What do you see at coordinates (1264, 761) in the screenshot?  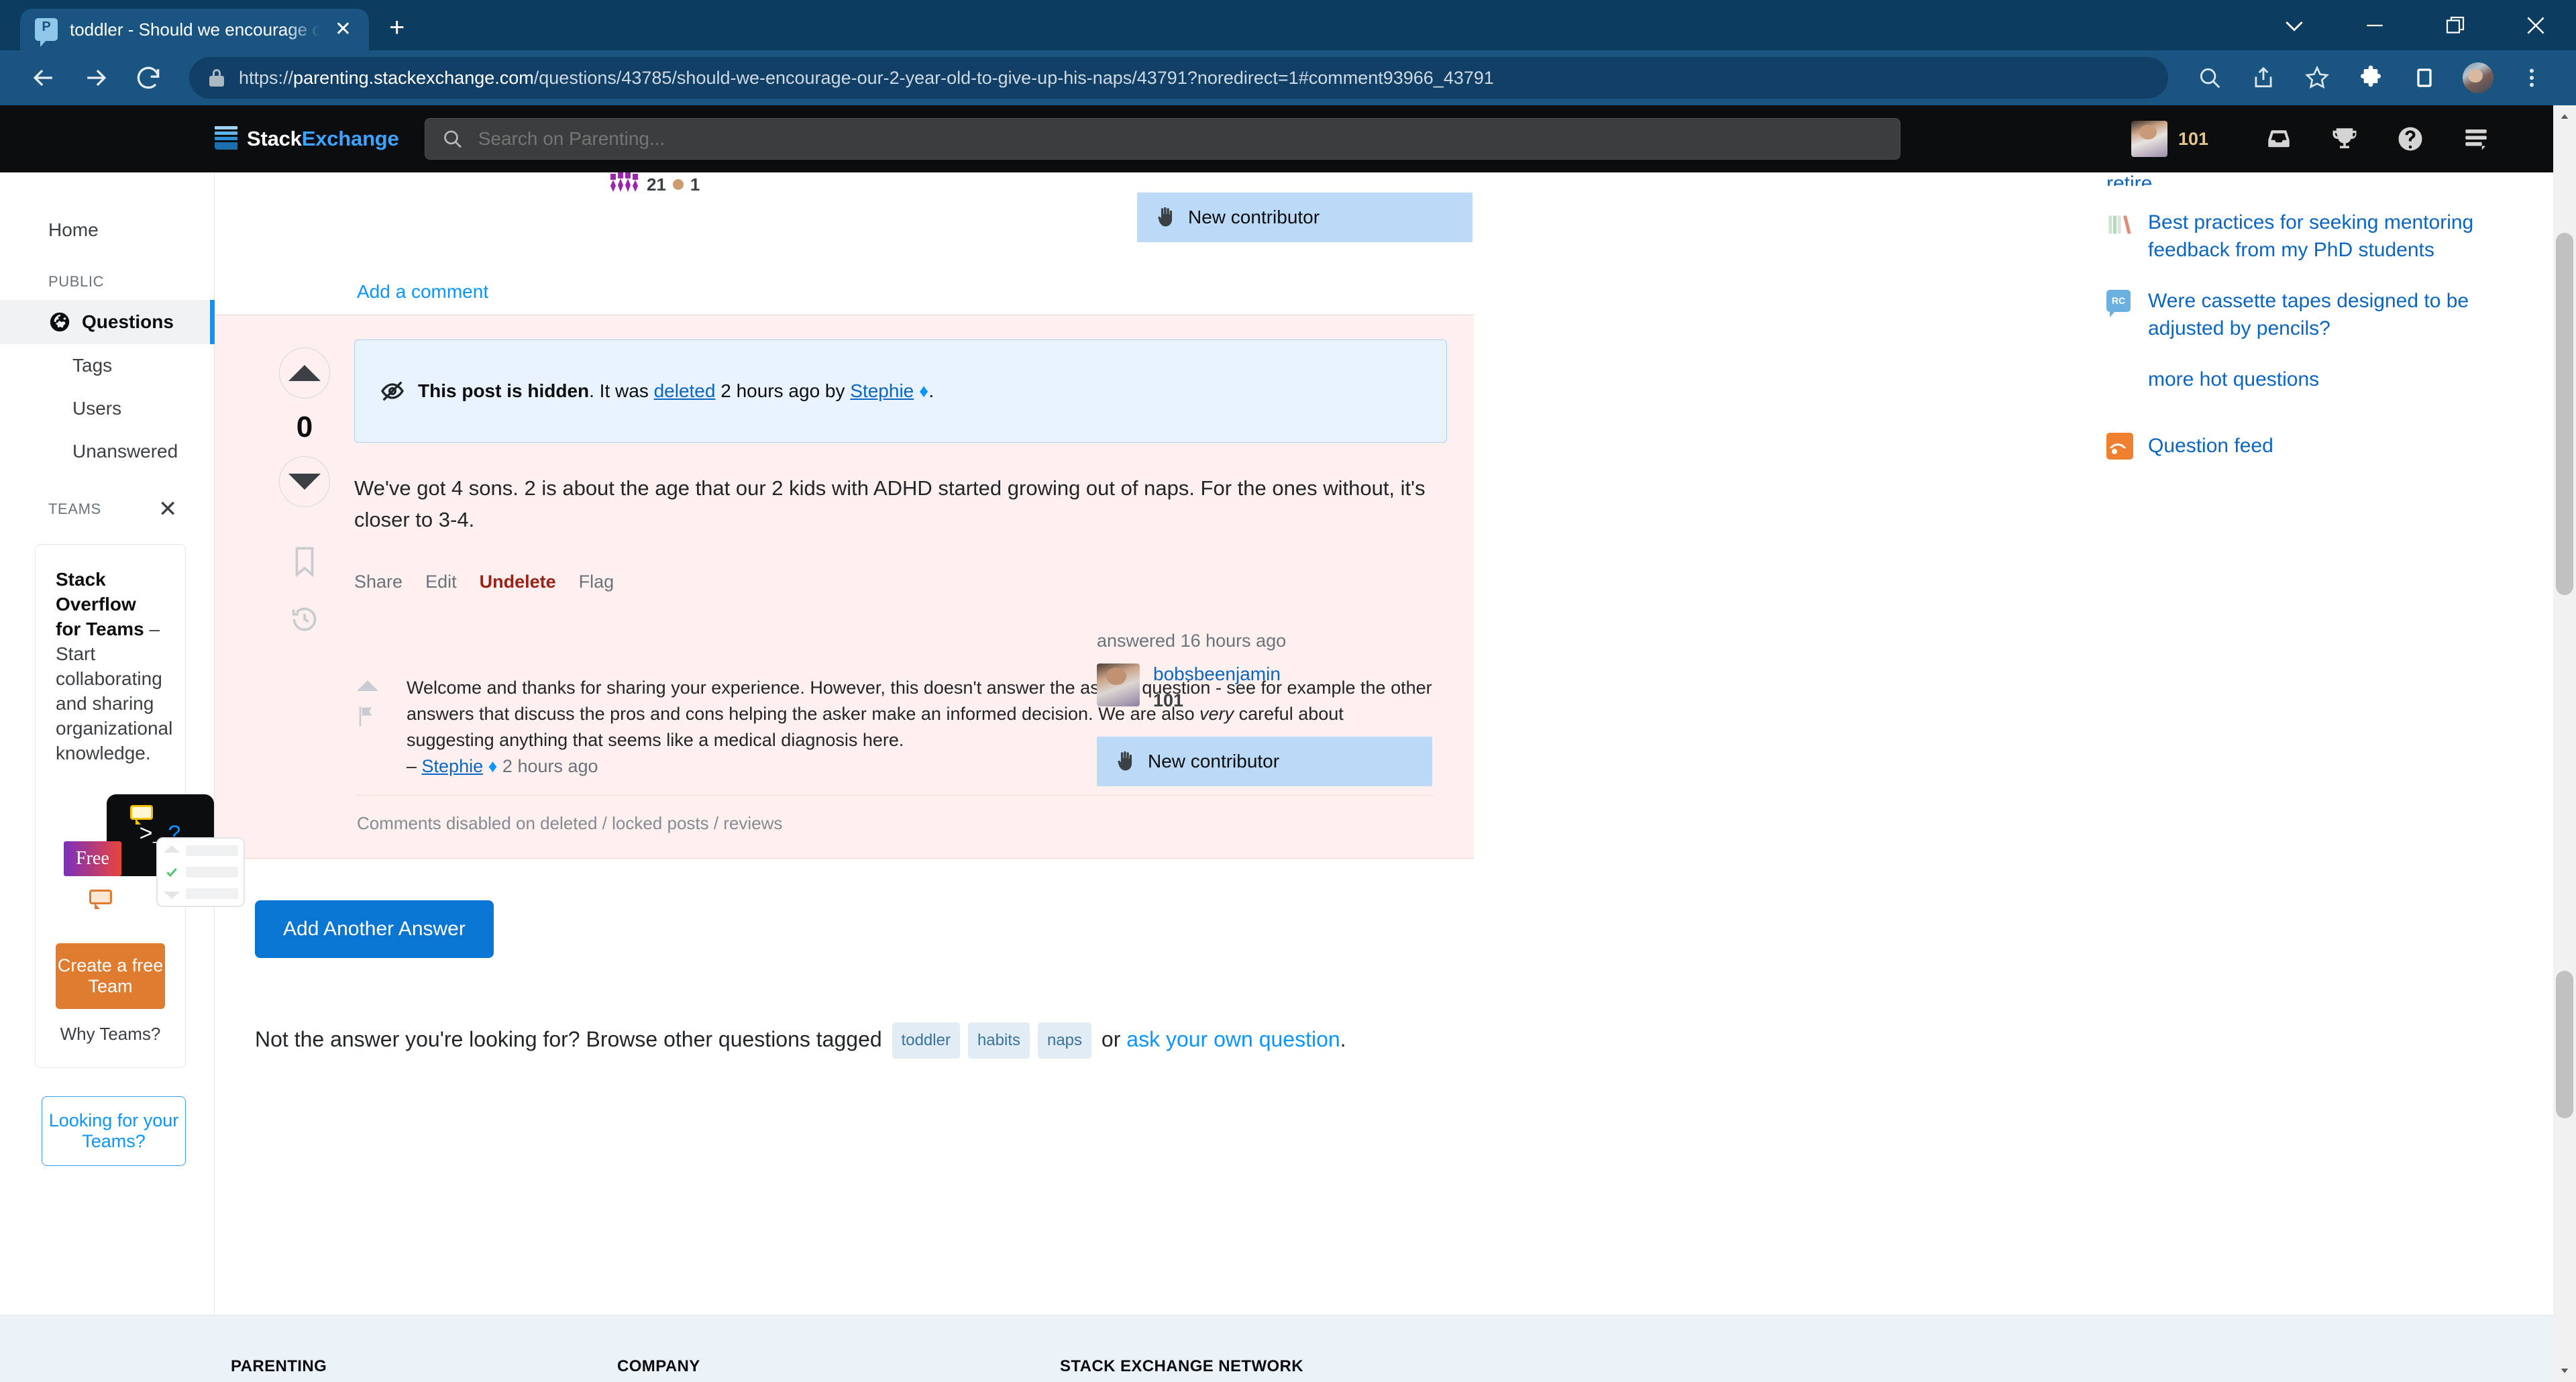 I see `new-contributor-badge: New contributor` at bounding box center [1264, 761].